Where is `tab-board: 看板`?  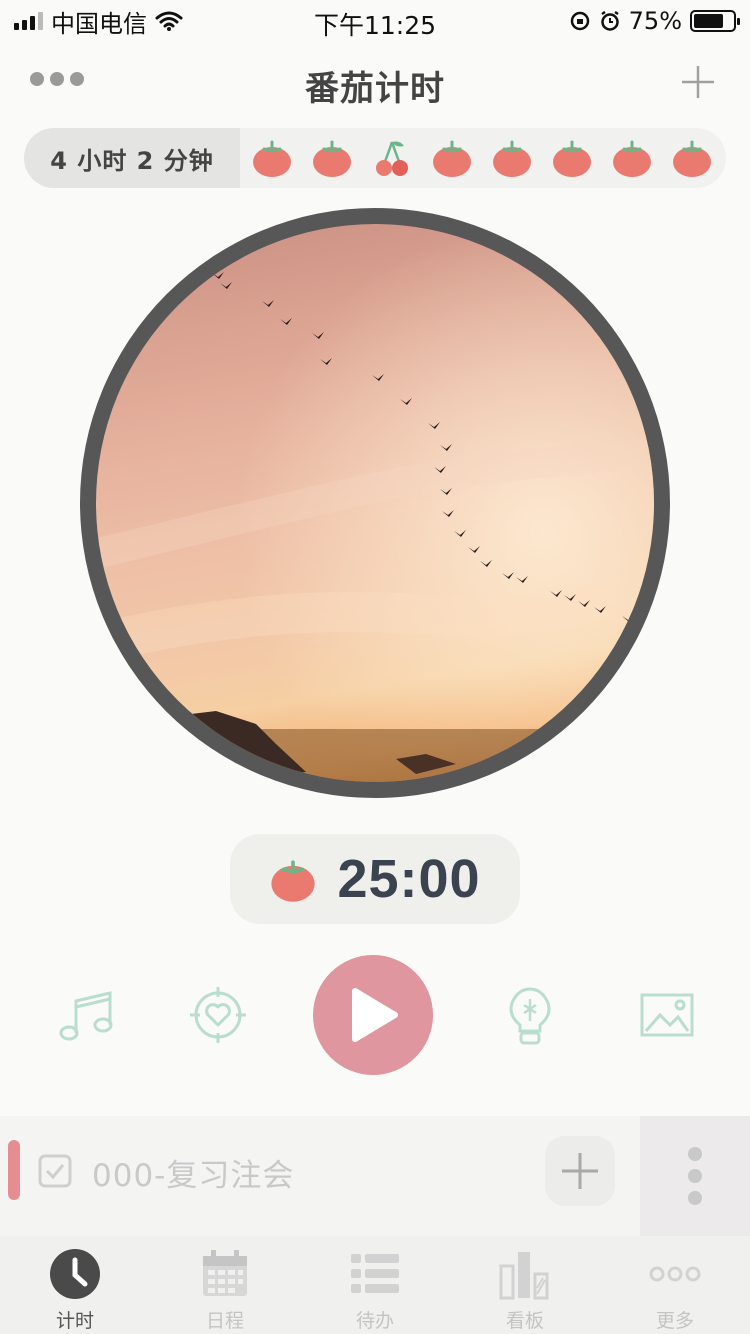 tab-board: 看板 is located at coordinates (525, 1285).